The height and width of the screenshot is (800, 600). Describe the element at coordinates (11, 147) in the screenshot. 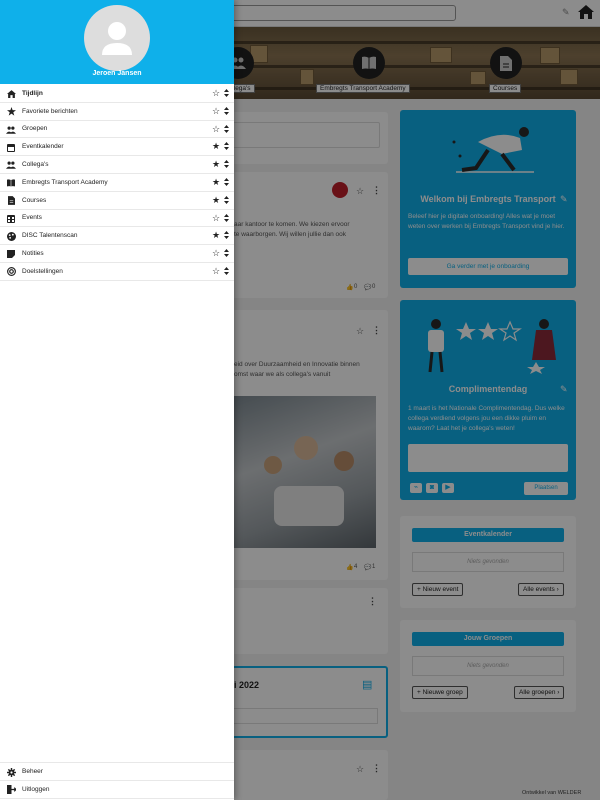

I see `calendar-icon` at that location.